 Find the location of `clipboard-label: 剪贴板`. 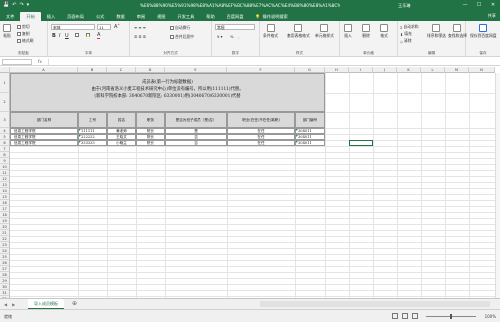

clipboard-label: 剪贴板 is located at coordinates (23, 53).